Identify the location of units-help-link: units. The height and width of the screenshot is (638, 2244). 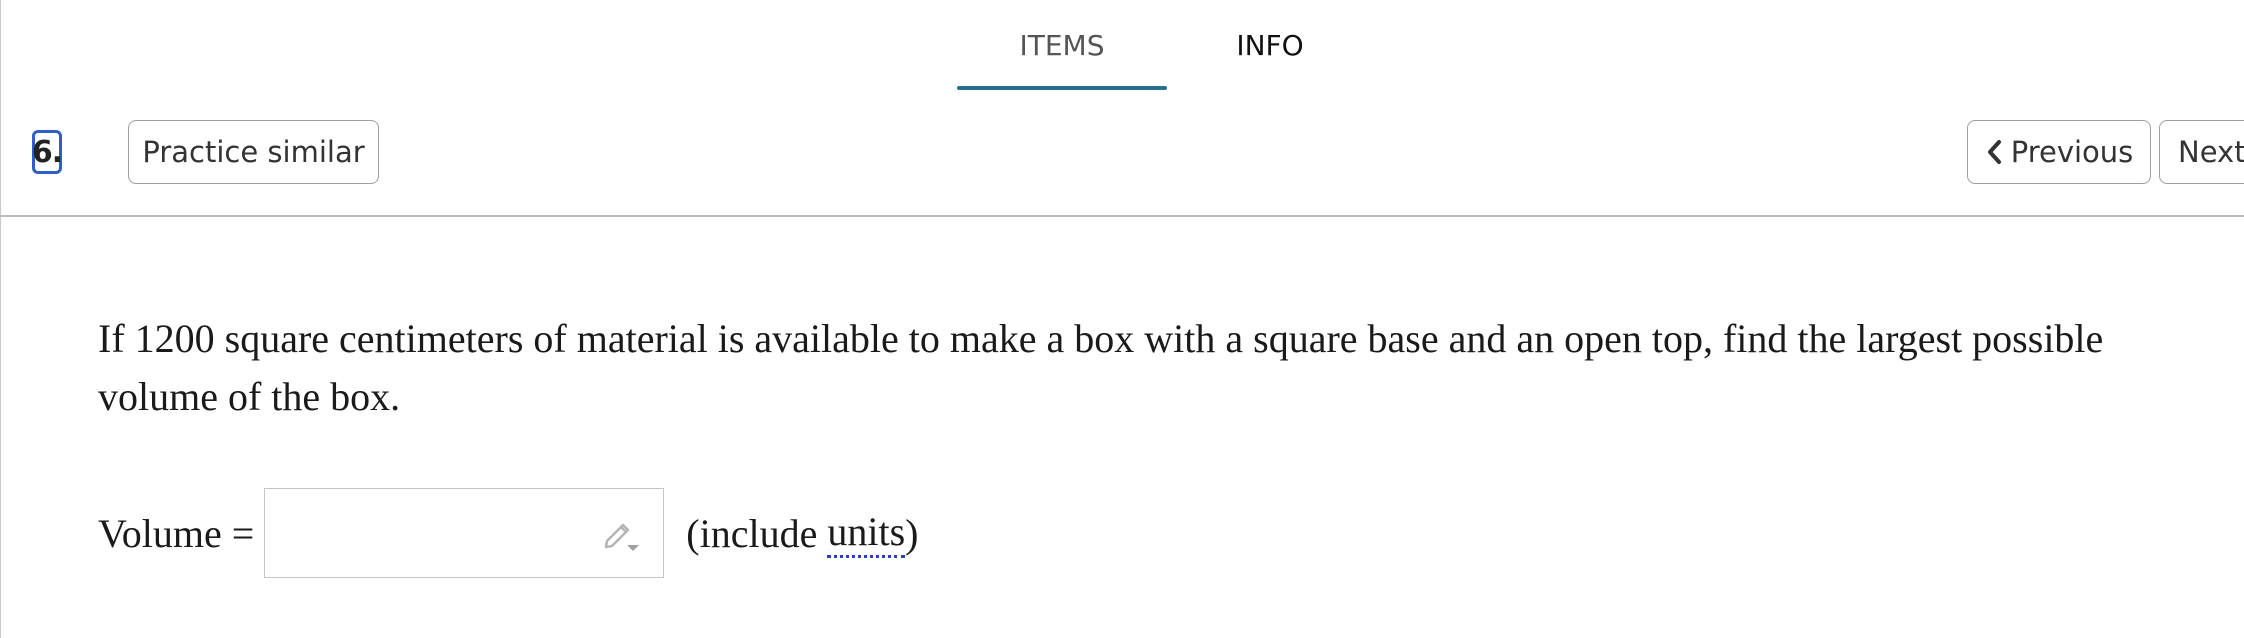
(866, 533).